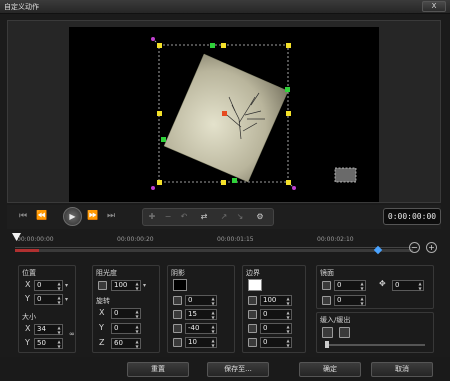 The height and width of the screenshot is (381, 450). Describe the element at coordinates (126, 285) in the screenshot. I see `opacity-input: 100` at that location.